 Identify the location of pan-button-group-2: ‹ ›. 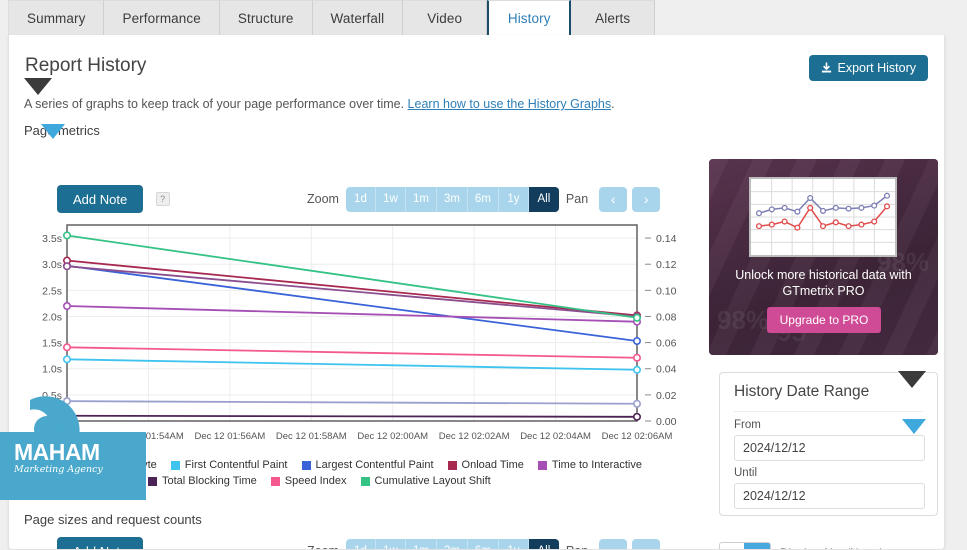
(630, 543).